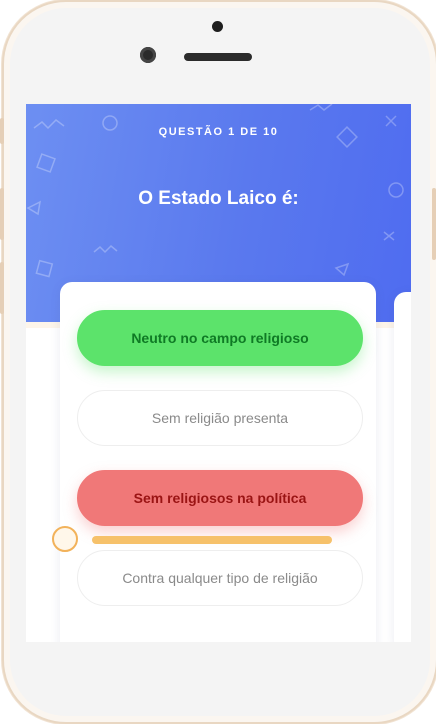 The image size is (436, 724). I want to click on earpiece-speaker, so click(218, 57).